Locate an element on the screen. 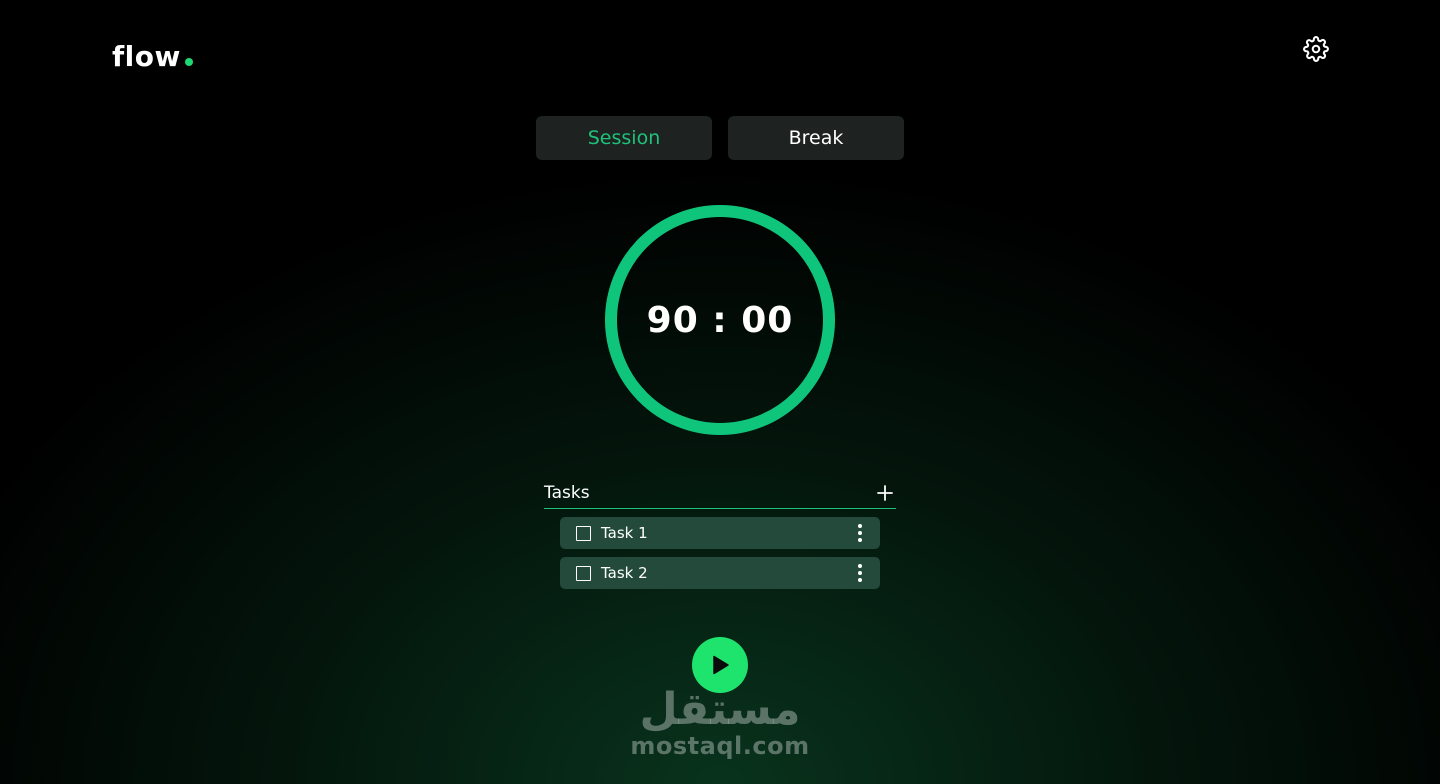 This screenshot has width=1440, height=784. timer-display: 90 : 00 is located at coordinates (720, 320).